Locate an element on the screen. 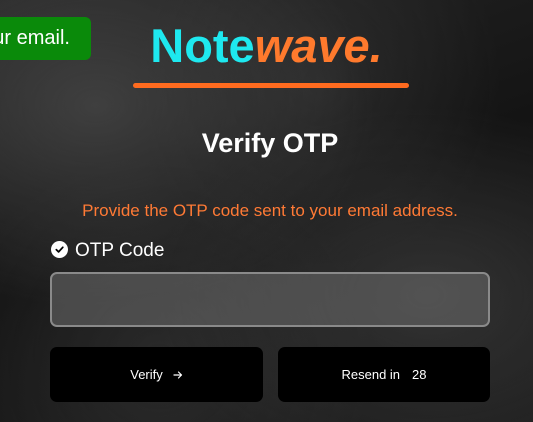 The width and height of the screenshot is (533, 422). page-title: Verify OTP is located at coordinates (270, 143).